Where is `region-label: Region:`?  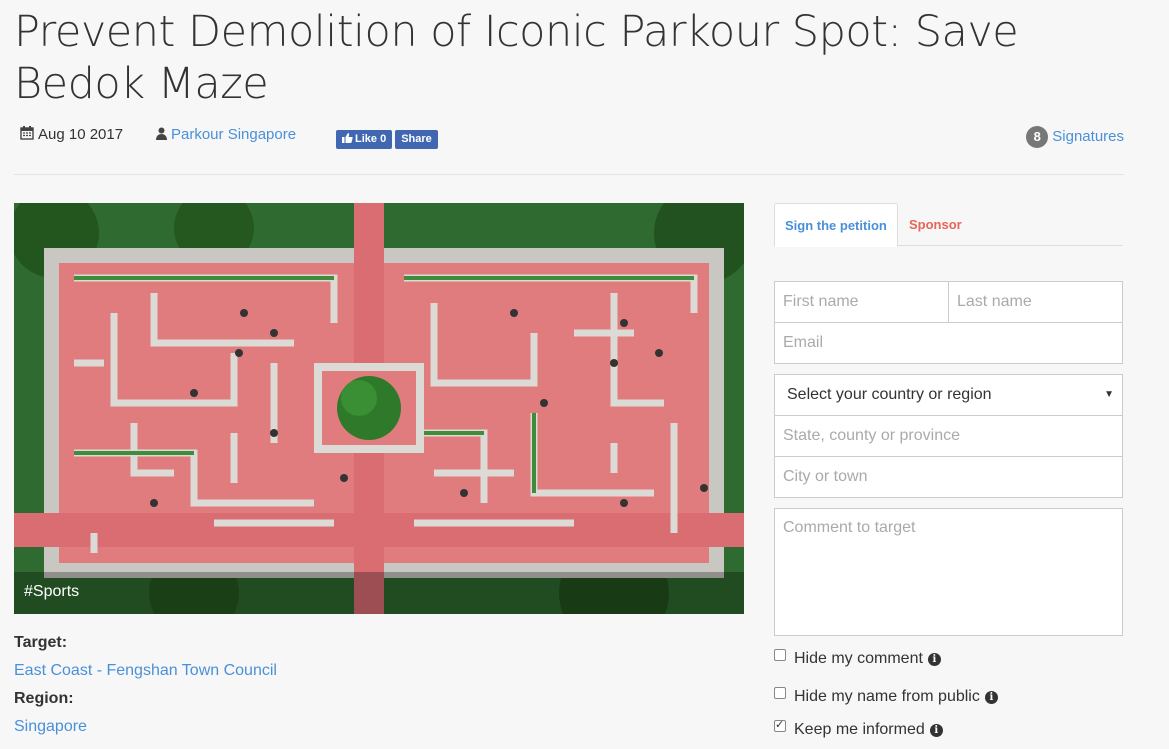 region-label: Region: is located at coordinates (44, 698).